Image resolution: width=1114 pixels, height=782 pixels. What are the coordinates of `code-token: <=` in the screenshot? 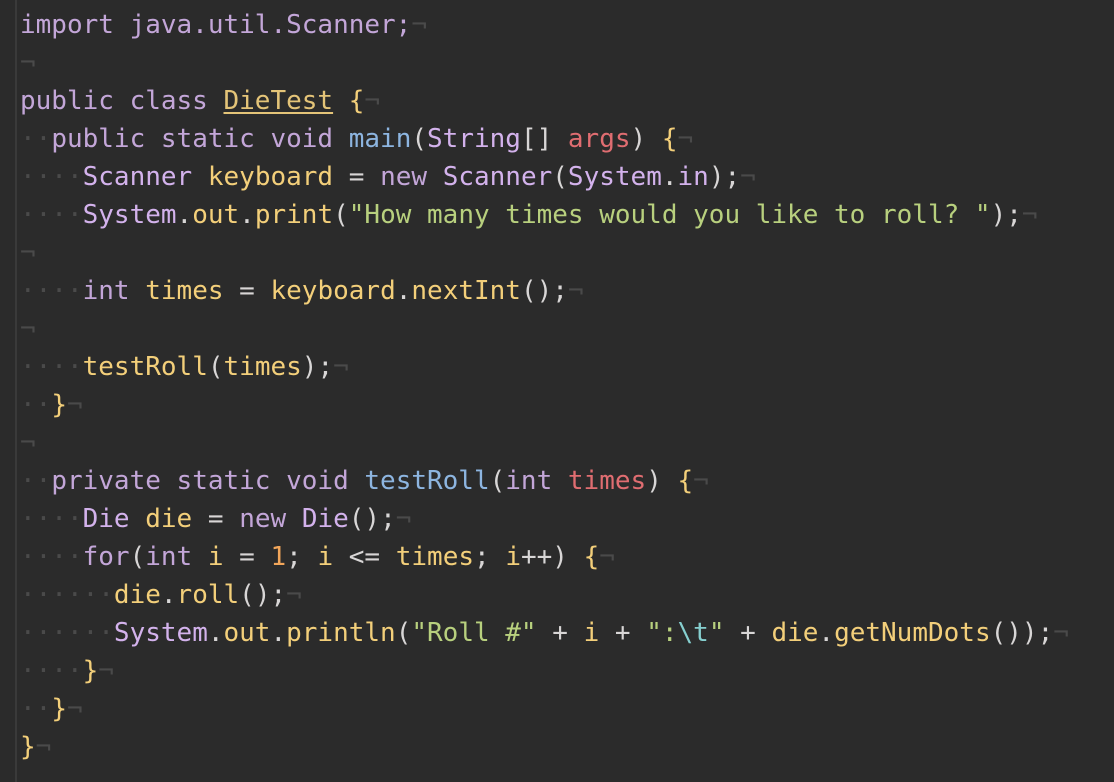 It's located at (364, 557).